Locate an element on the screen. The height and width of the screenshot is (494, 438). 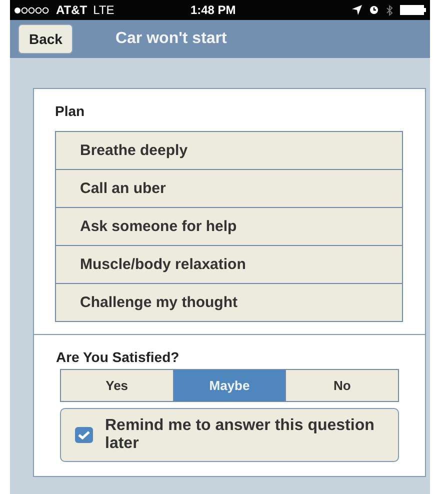
plan-item: Ask someone for help is located at coordinates (229, 227).